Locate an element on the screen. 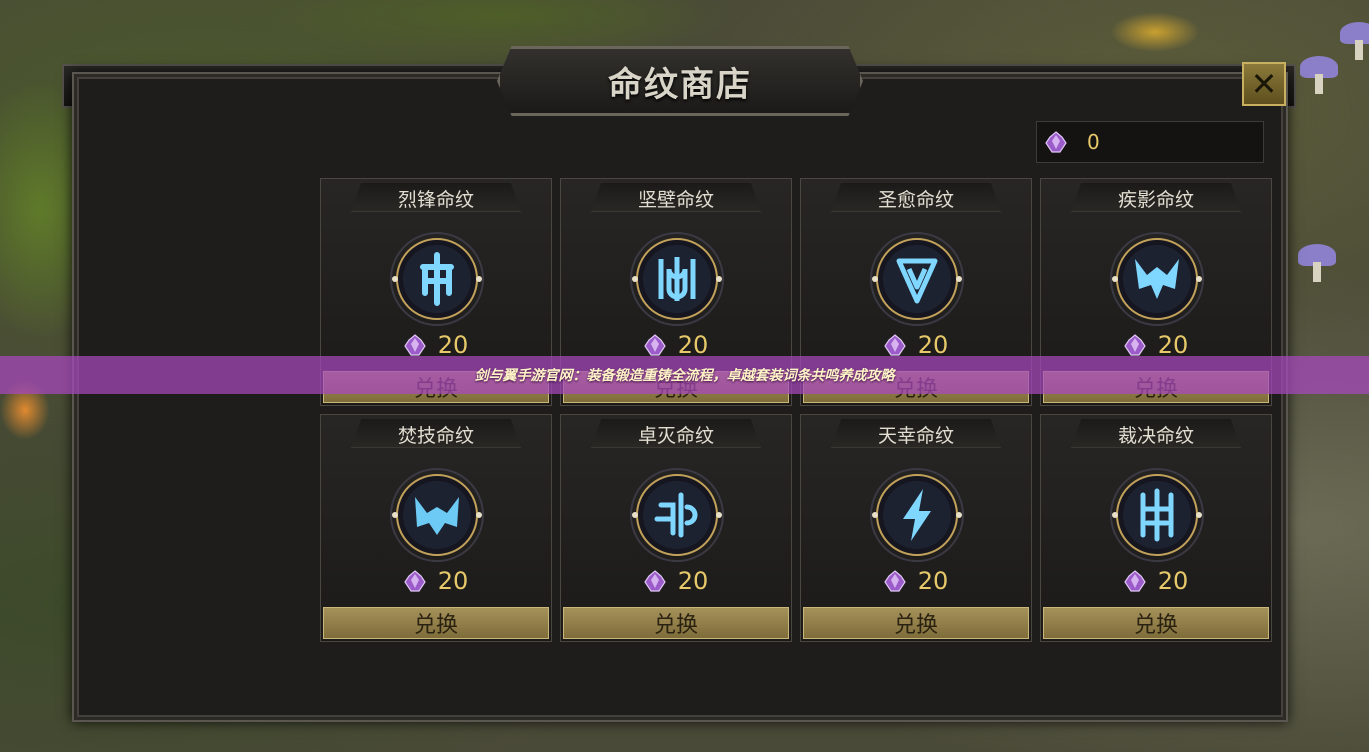 The height and width of the screenshot is (752, 1369). rune-name: 焚技命纹 is located at coordinates (435, 436).